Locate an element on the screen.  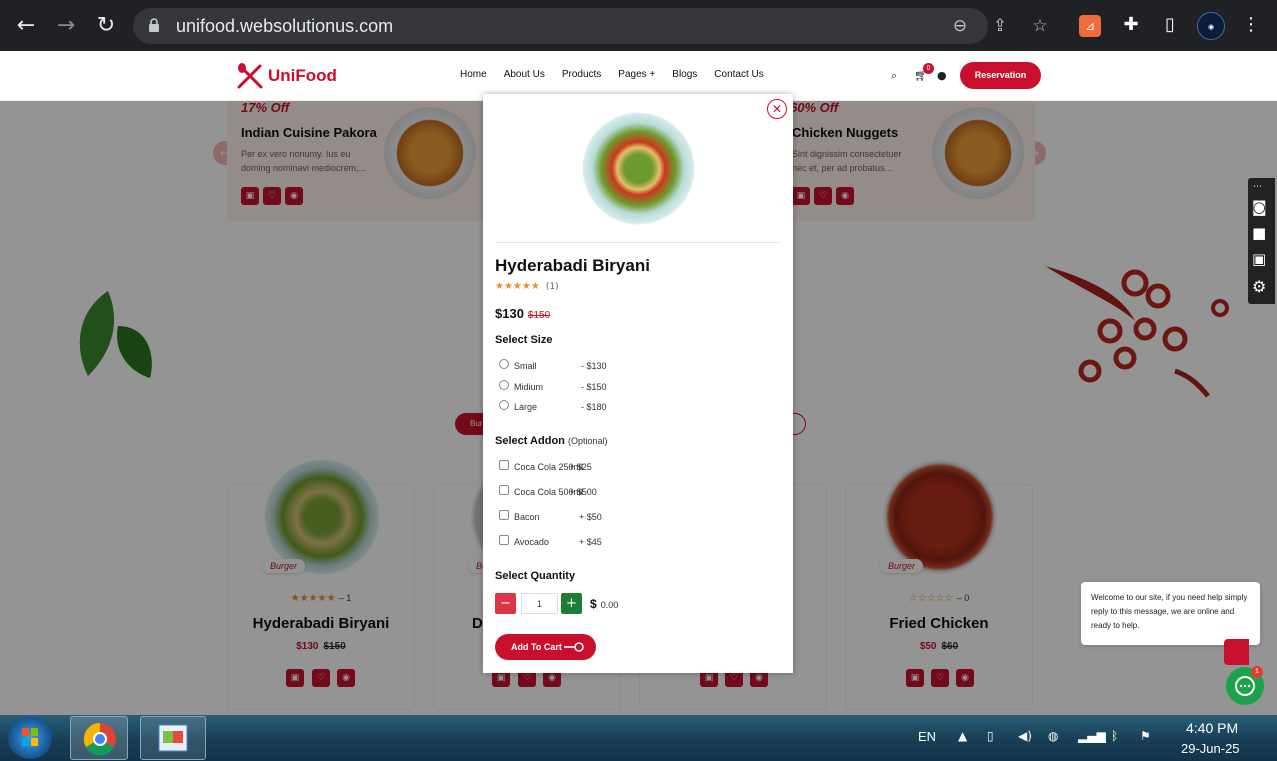
modal-price: $130 $150 is located at coordinates (523, 313).